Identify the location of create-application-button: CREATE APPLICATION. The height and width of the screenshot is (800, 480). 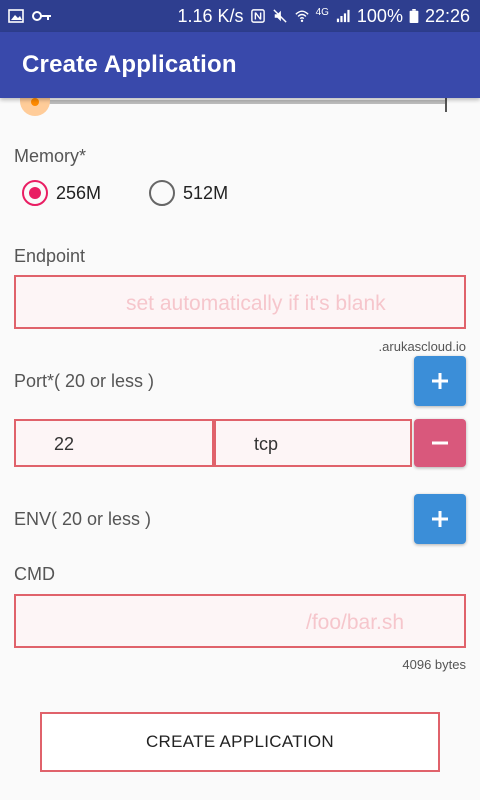
(240, 742).